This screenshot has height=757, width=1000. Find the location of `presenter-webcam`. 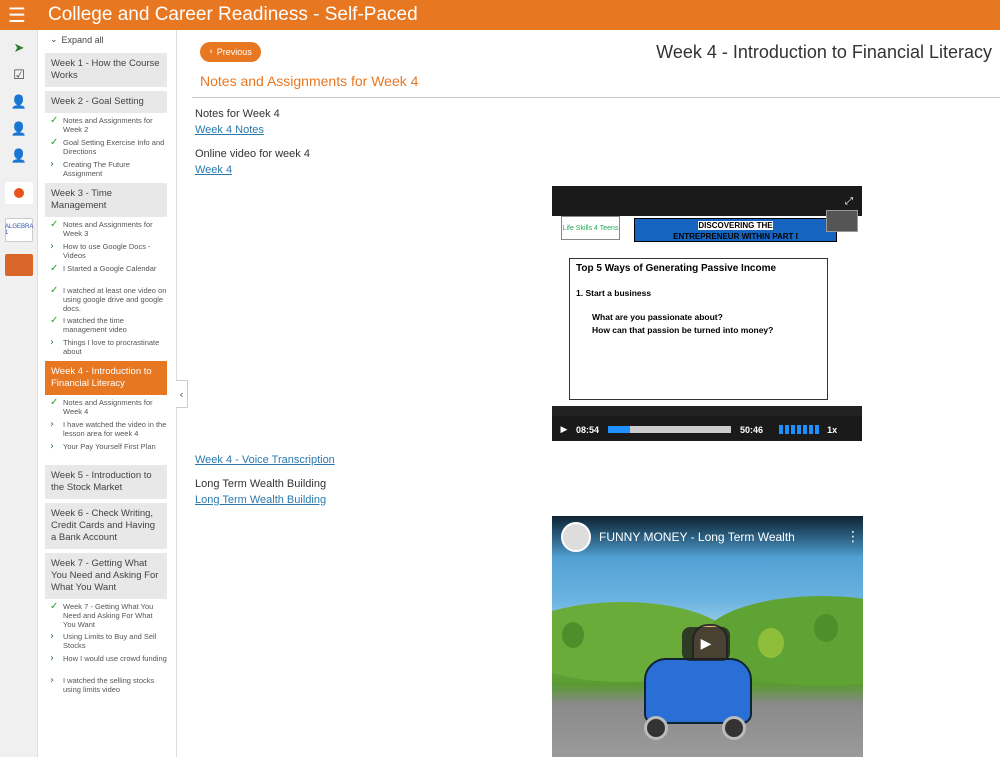

presenter-webcam is located at coordinates (842, 221).